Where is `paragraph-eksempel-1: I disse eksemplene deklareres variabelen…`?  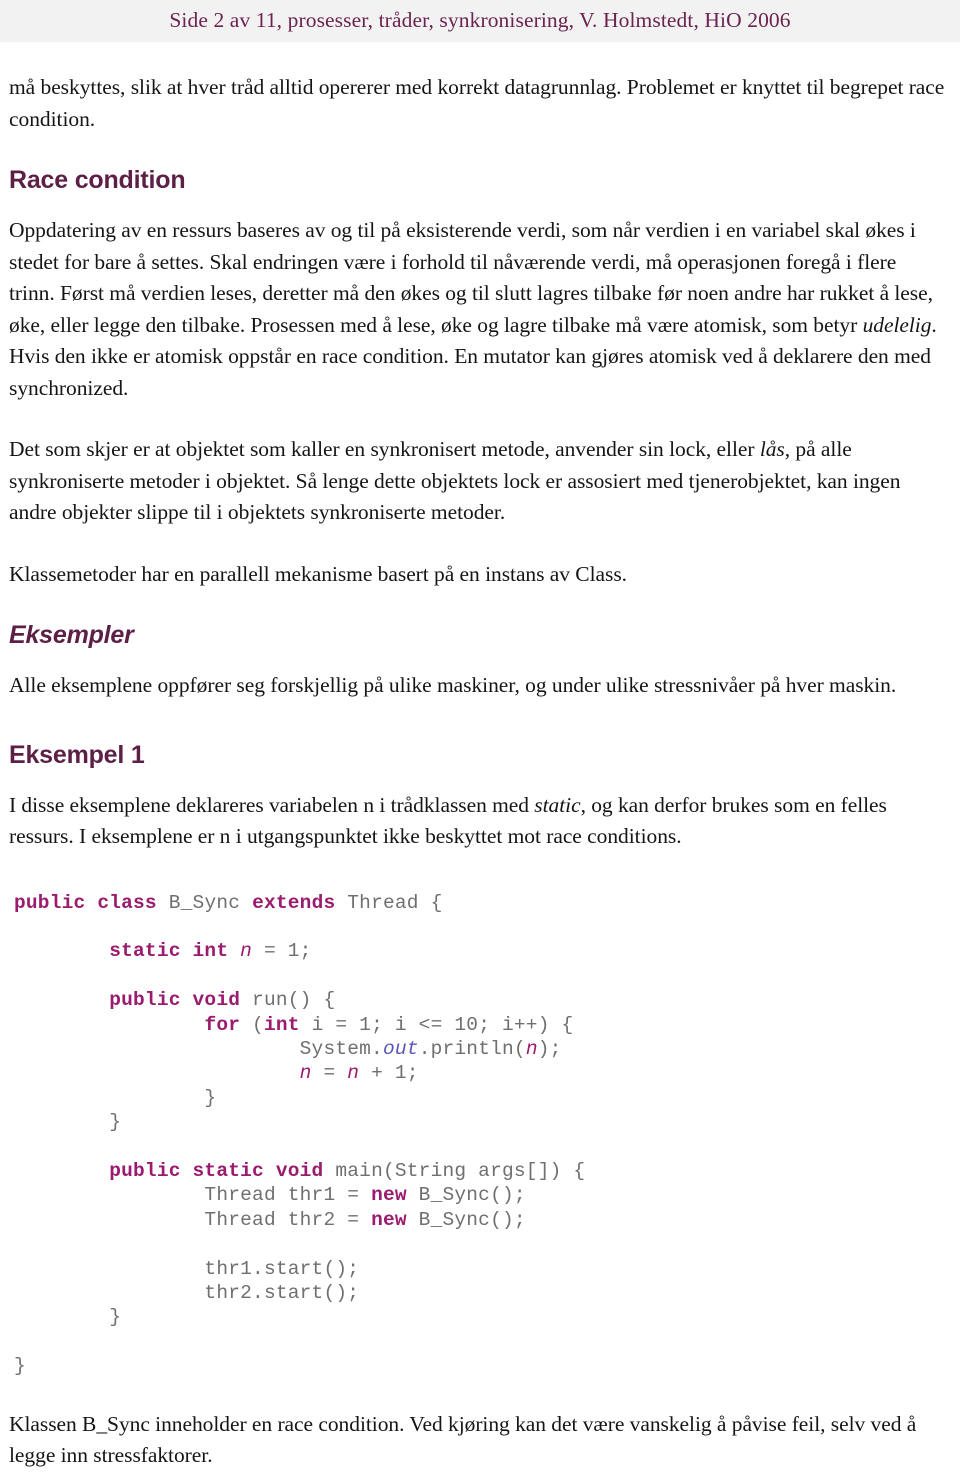
paragraph-eksempel-1: I disse eksemplene deklareres variabelen… is located at coordinates (448, 820).